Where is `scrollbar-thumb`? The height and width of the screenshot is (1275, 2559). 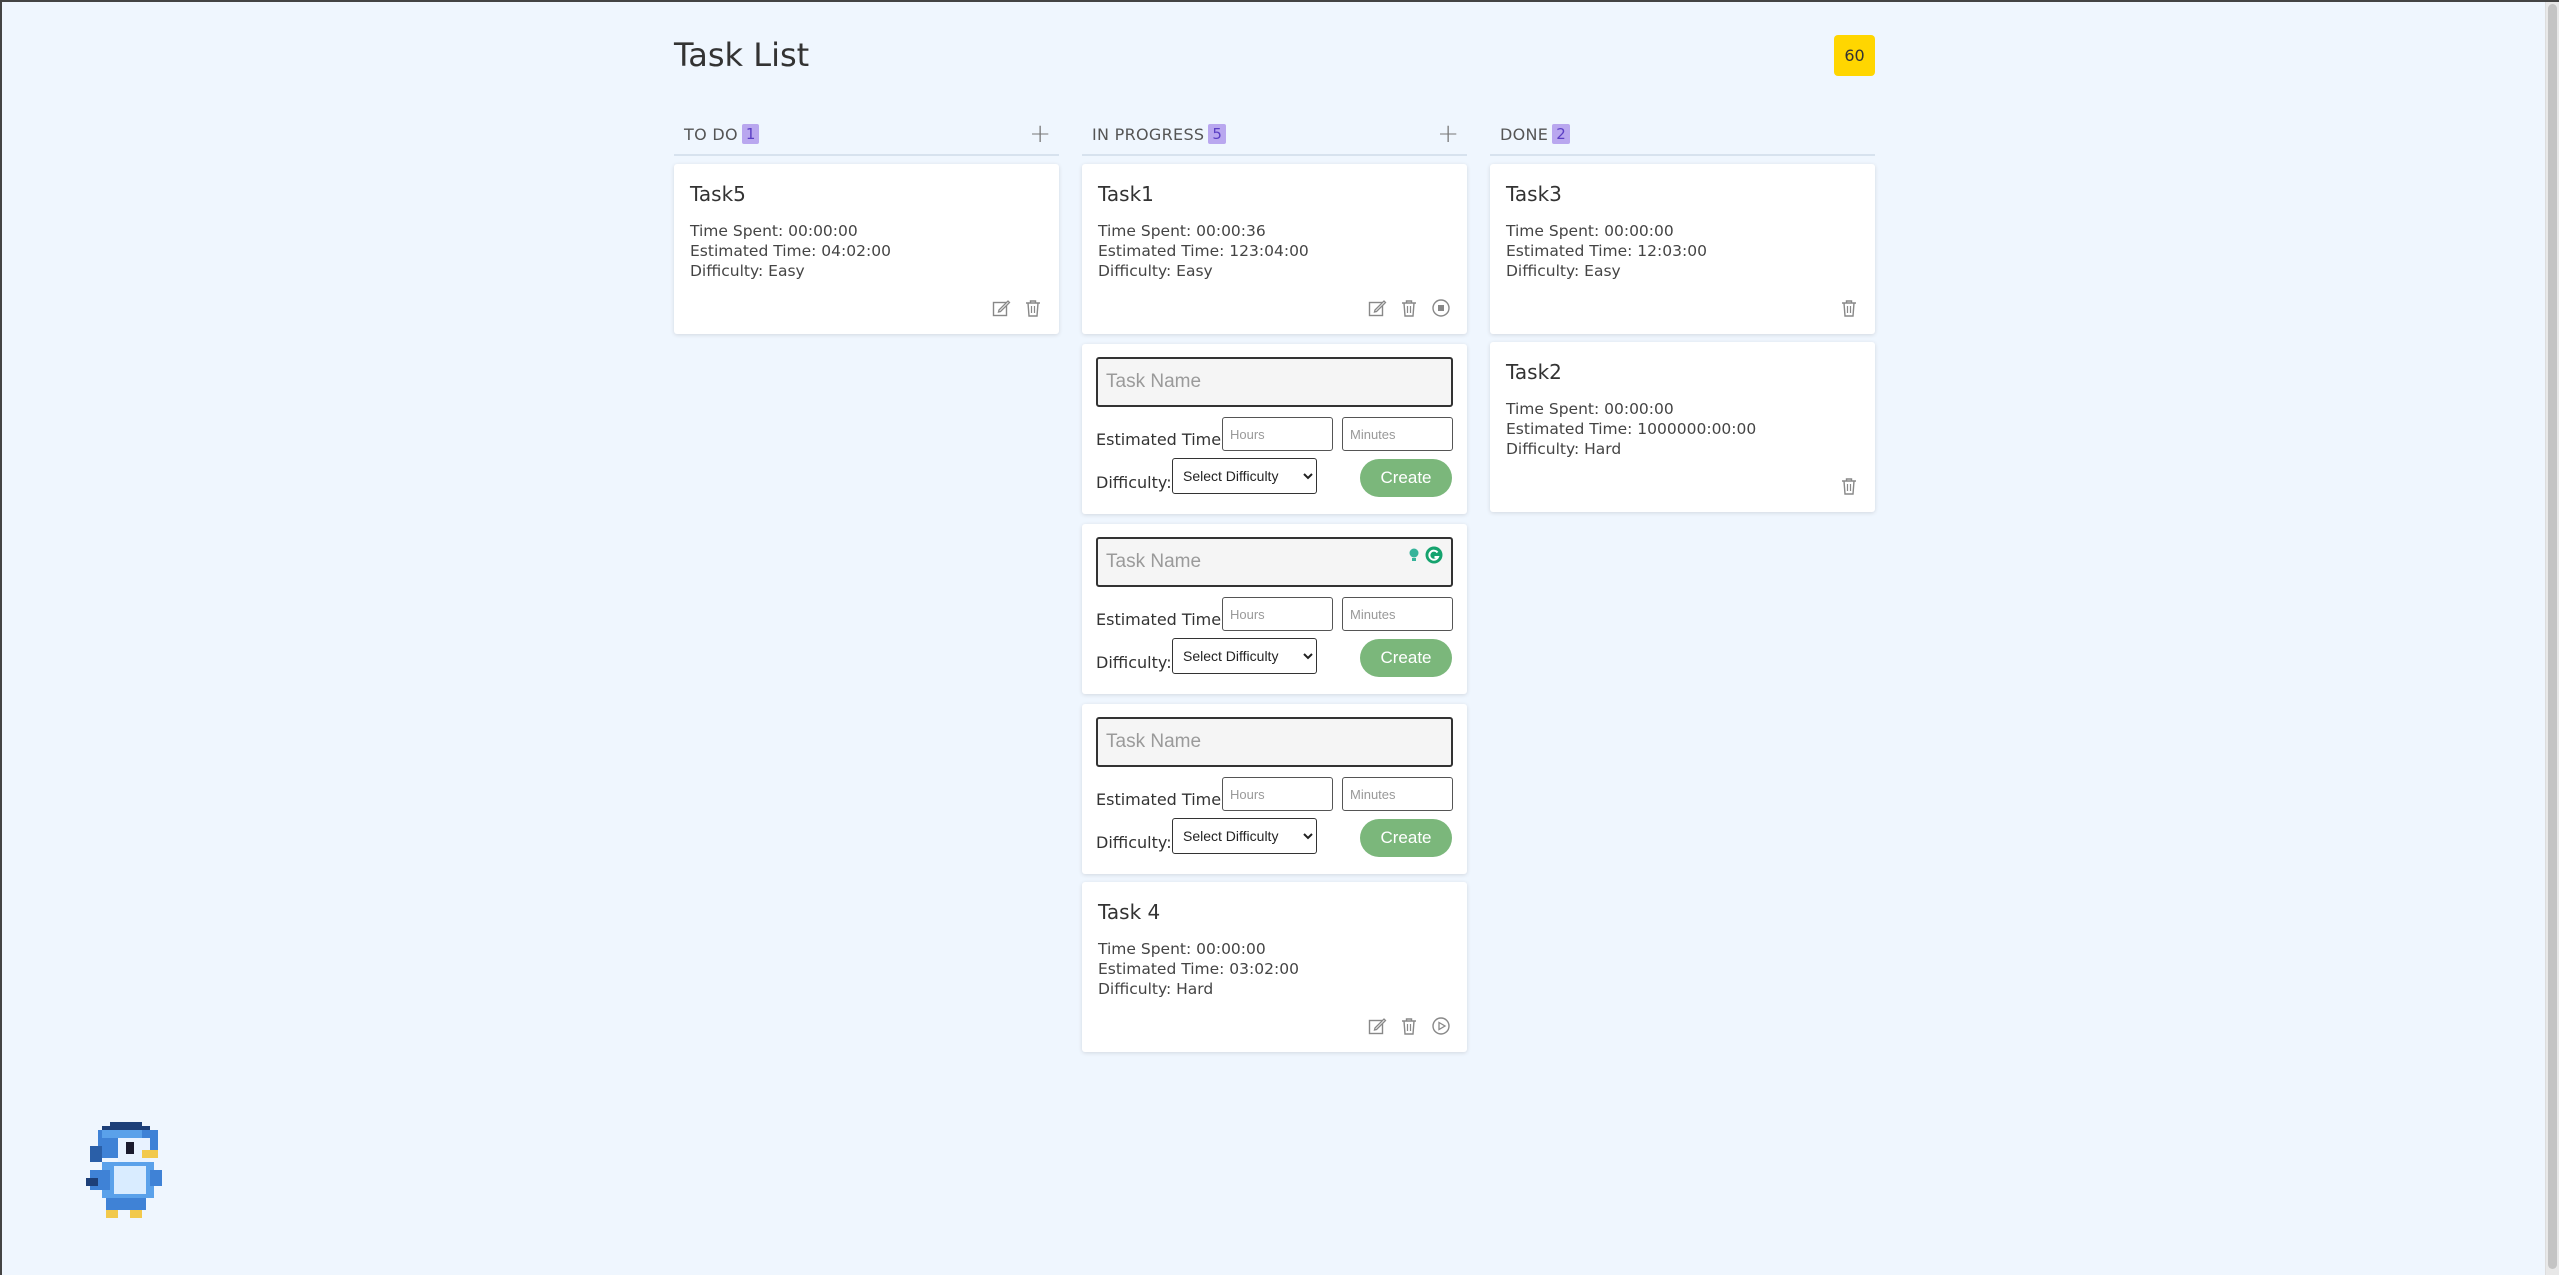 scrollbar-thumb is located at coordinates (2552, 636).